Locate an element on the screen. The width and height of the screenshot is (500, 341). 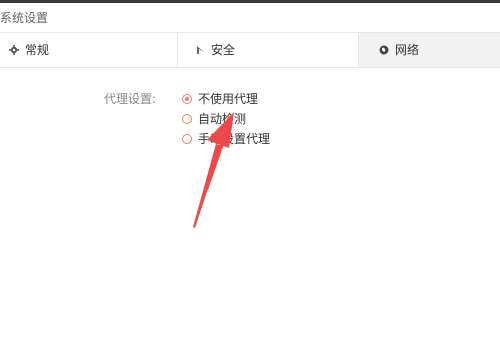
radio-manual-proxy: 手动设置代理 is located at coordinates (226, 139).